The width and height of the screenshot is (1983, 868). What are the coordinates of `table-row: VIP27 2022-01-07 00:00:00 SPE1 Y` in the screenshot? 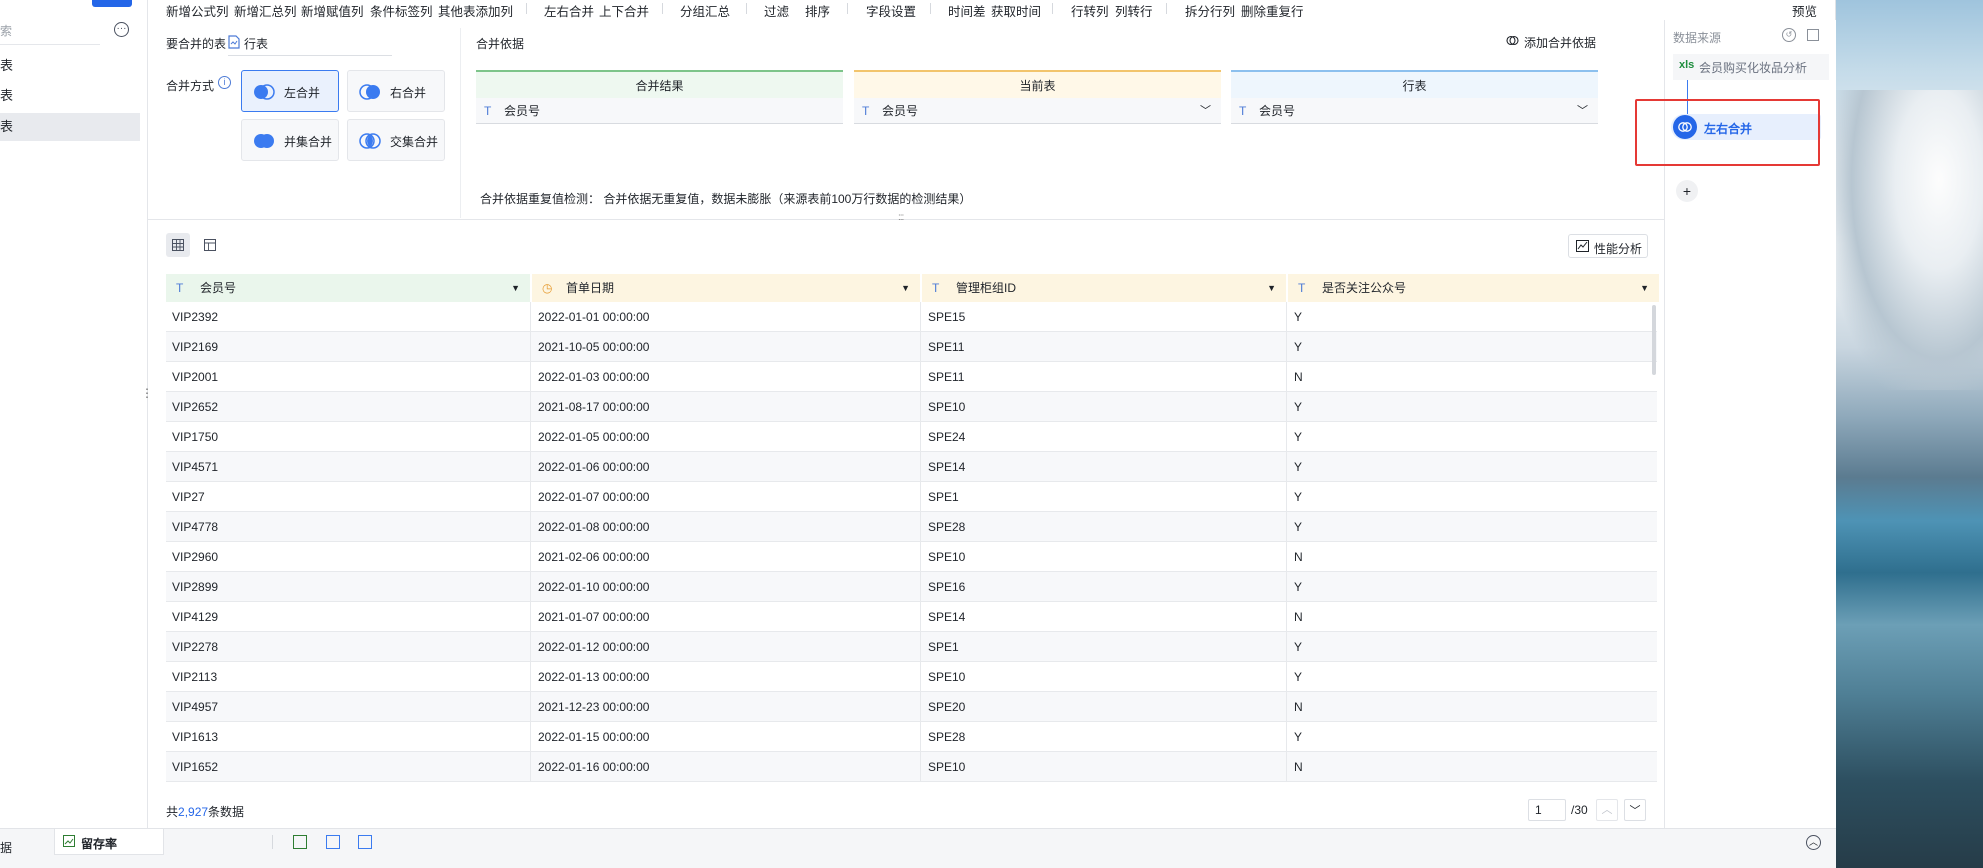 It's located at (911, 497).